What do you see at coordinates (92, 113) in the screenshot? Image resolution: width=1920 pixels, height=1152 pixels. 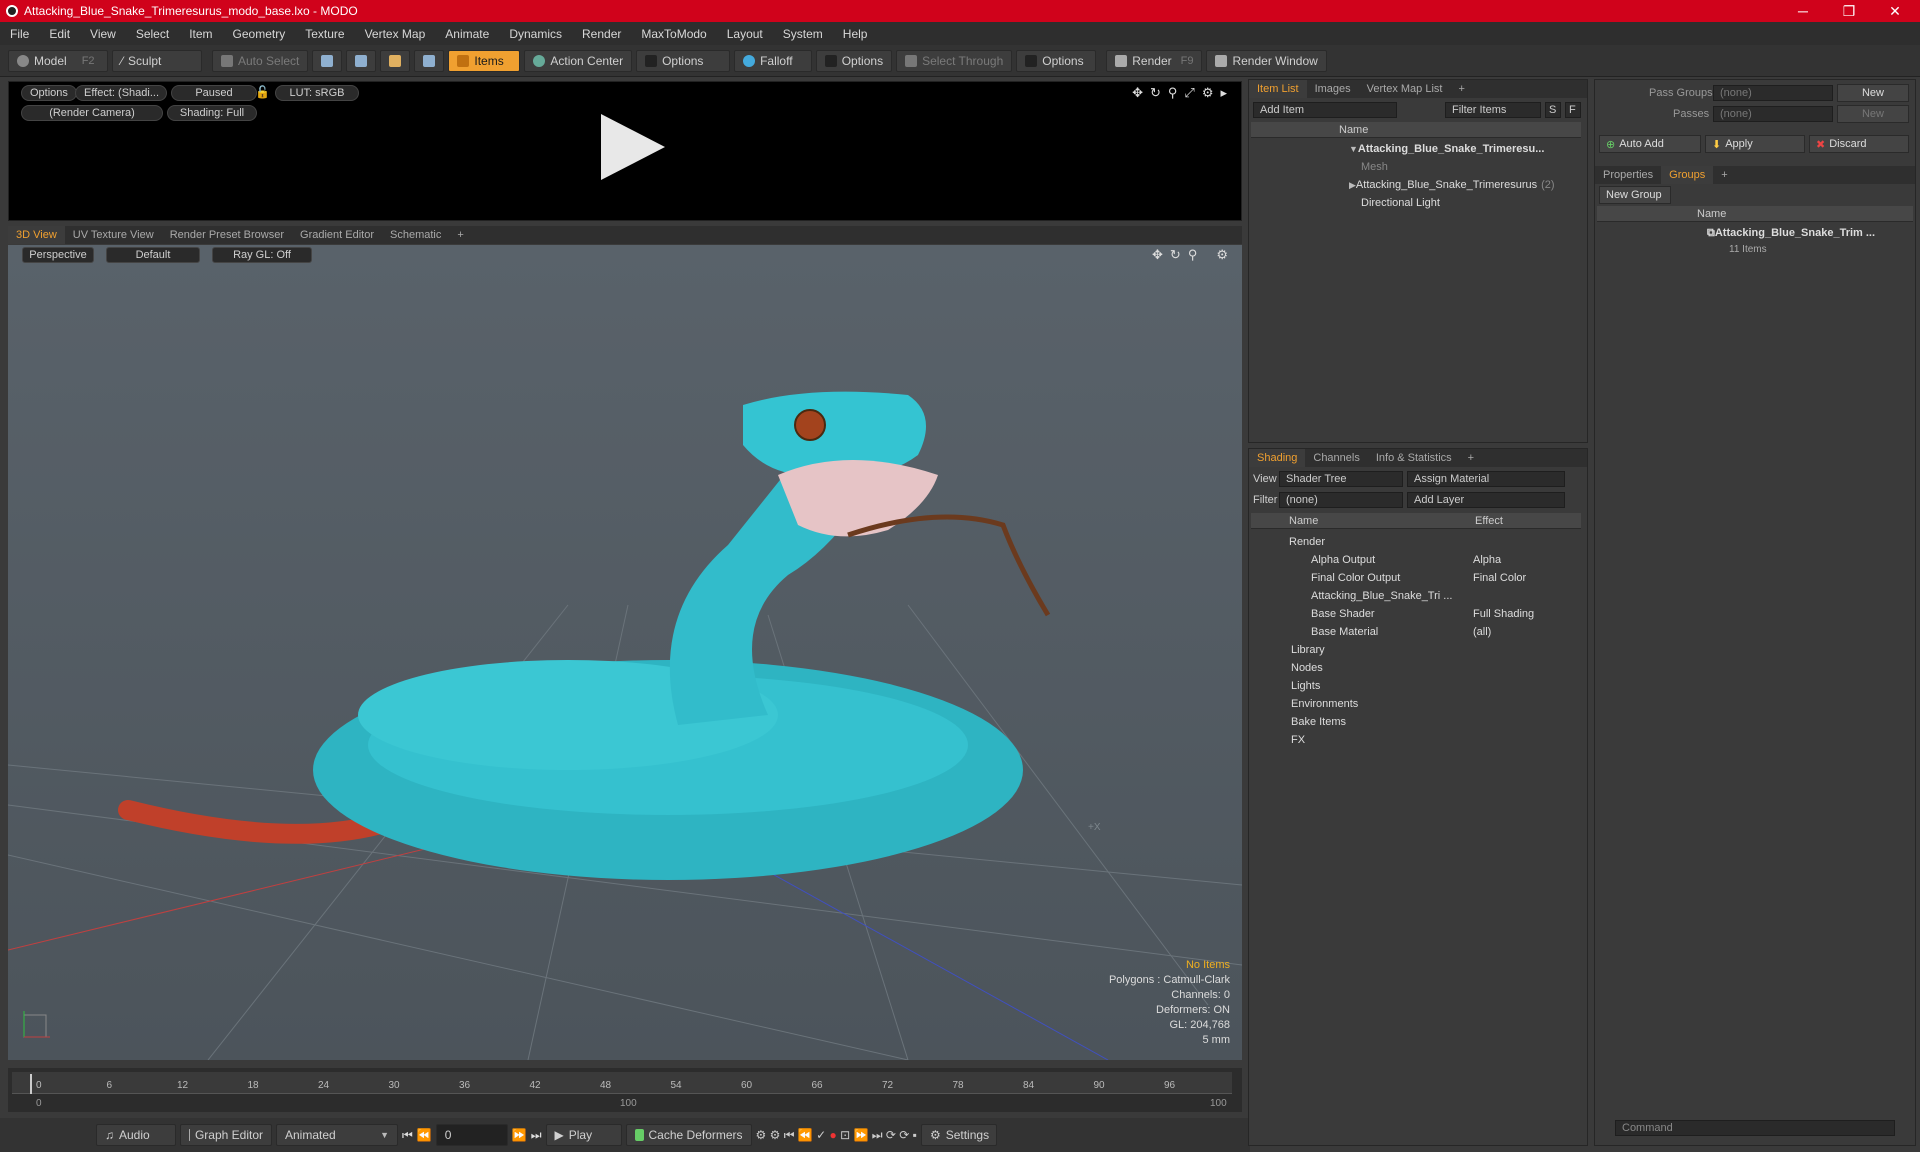 I see `preview-camera: (Render Camera)` at bounding box center [92, 113].